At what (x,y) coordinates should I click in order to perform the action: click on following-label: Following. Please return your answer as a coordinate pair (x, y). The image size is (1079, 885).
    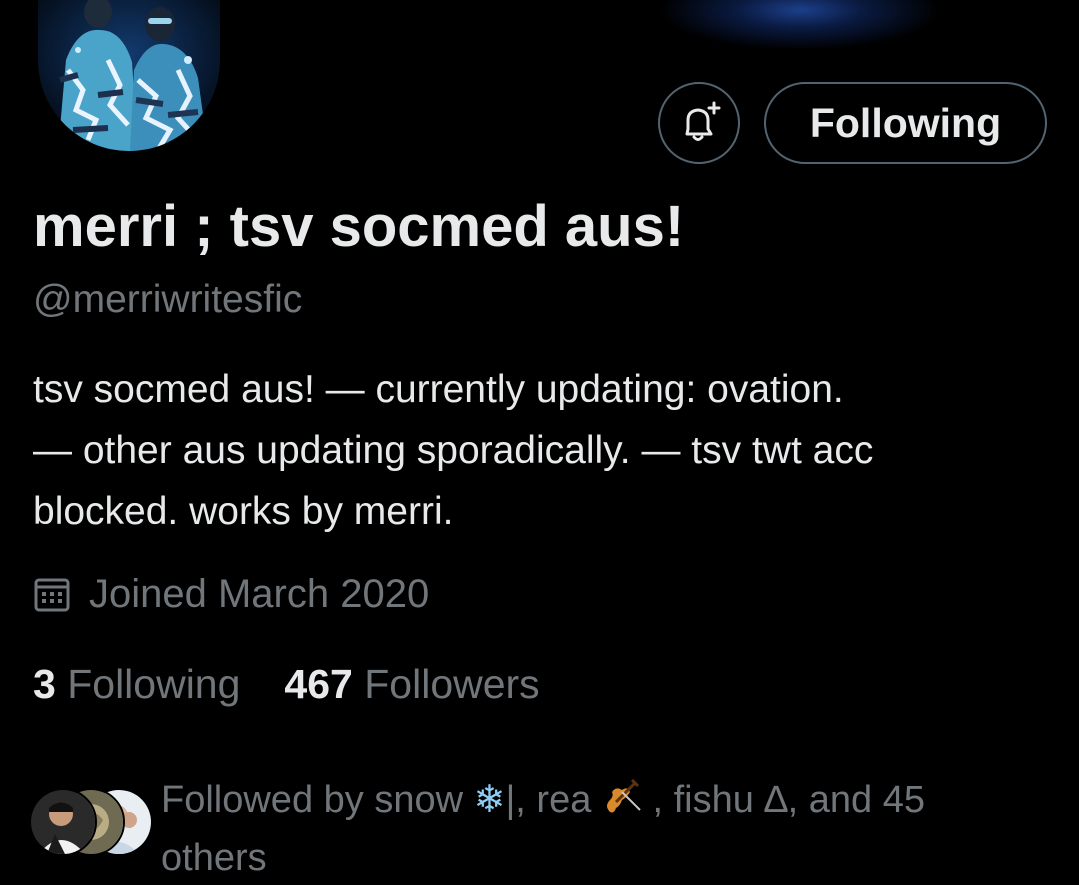
    Looking at the image, I should click on (154, 684).